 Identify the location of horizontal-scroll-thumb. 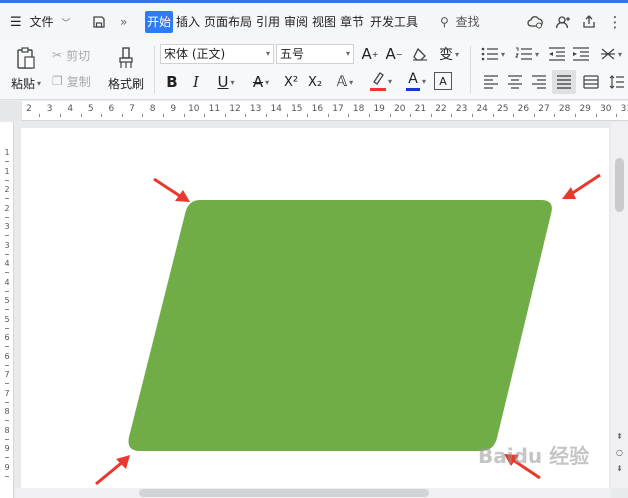
(284, 493).